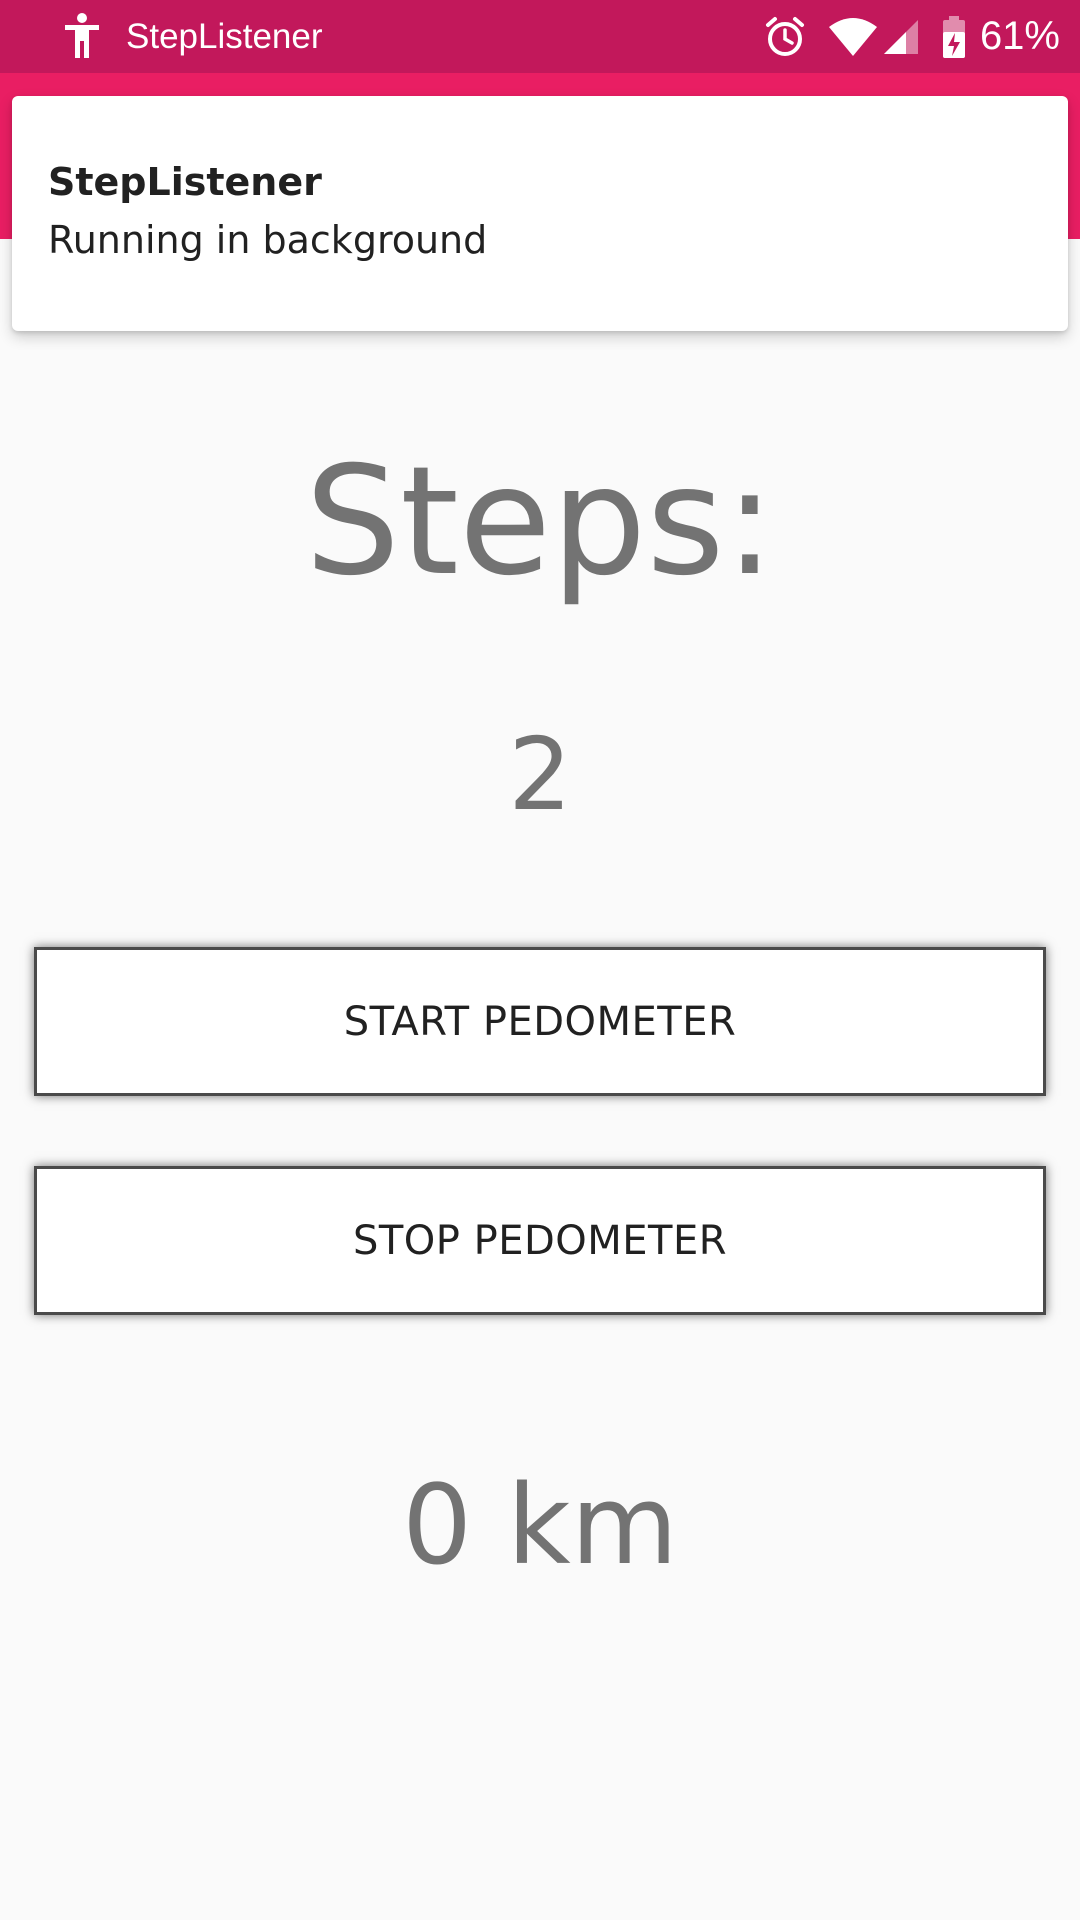  What do you see at coordinates (540, 1240) in the screenshot?
I see `stop-pedometer-button: STOP PEDOMETER` at bounding box center [540, 1240].